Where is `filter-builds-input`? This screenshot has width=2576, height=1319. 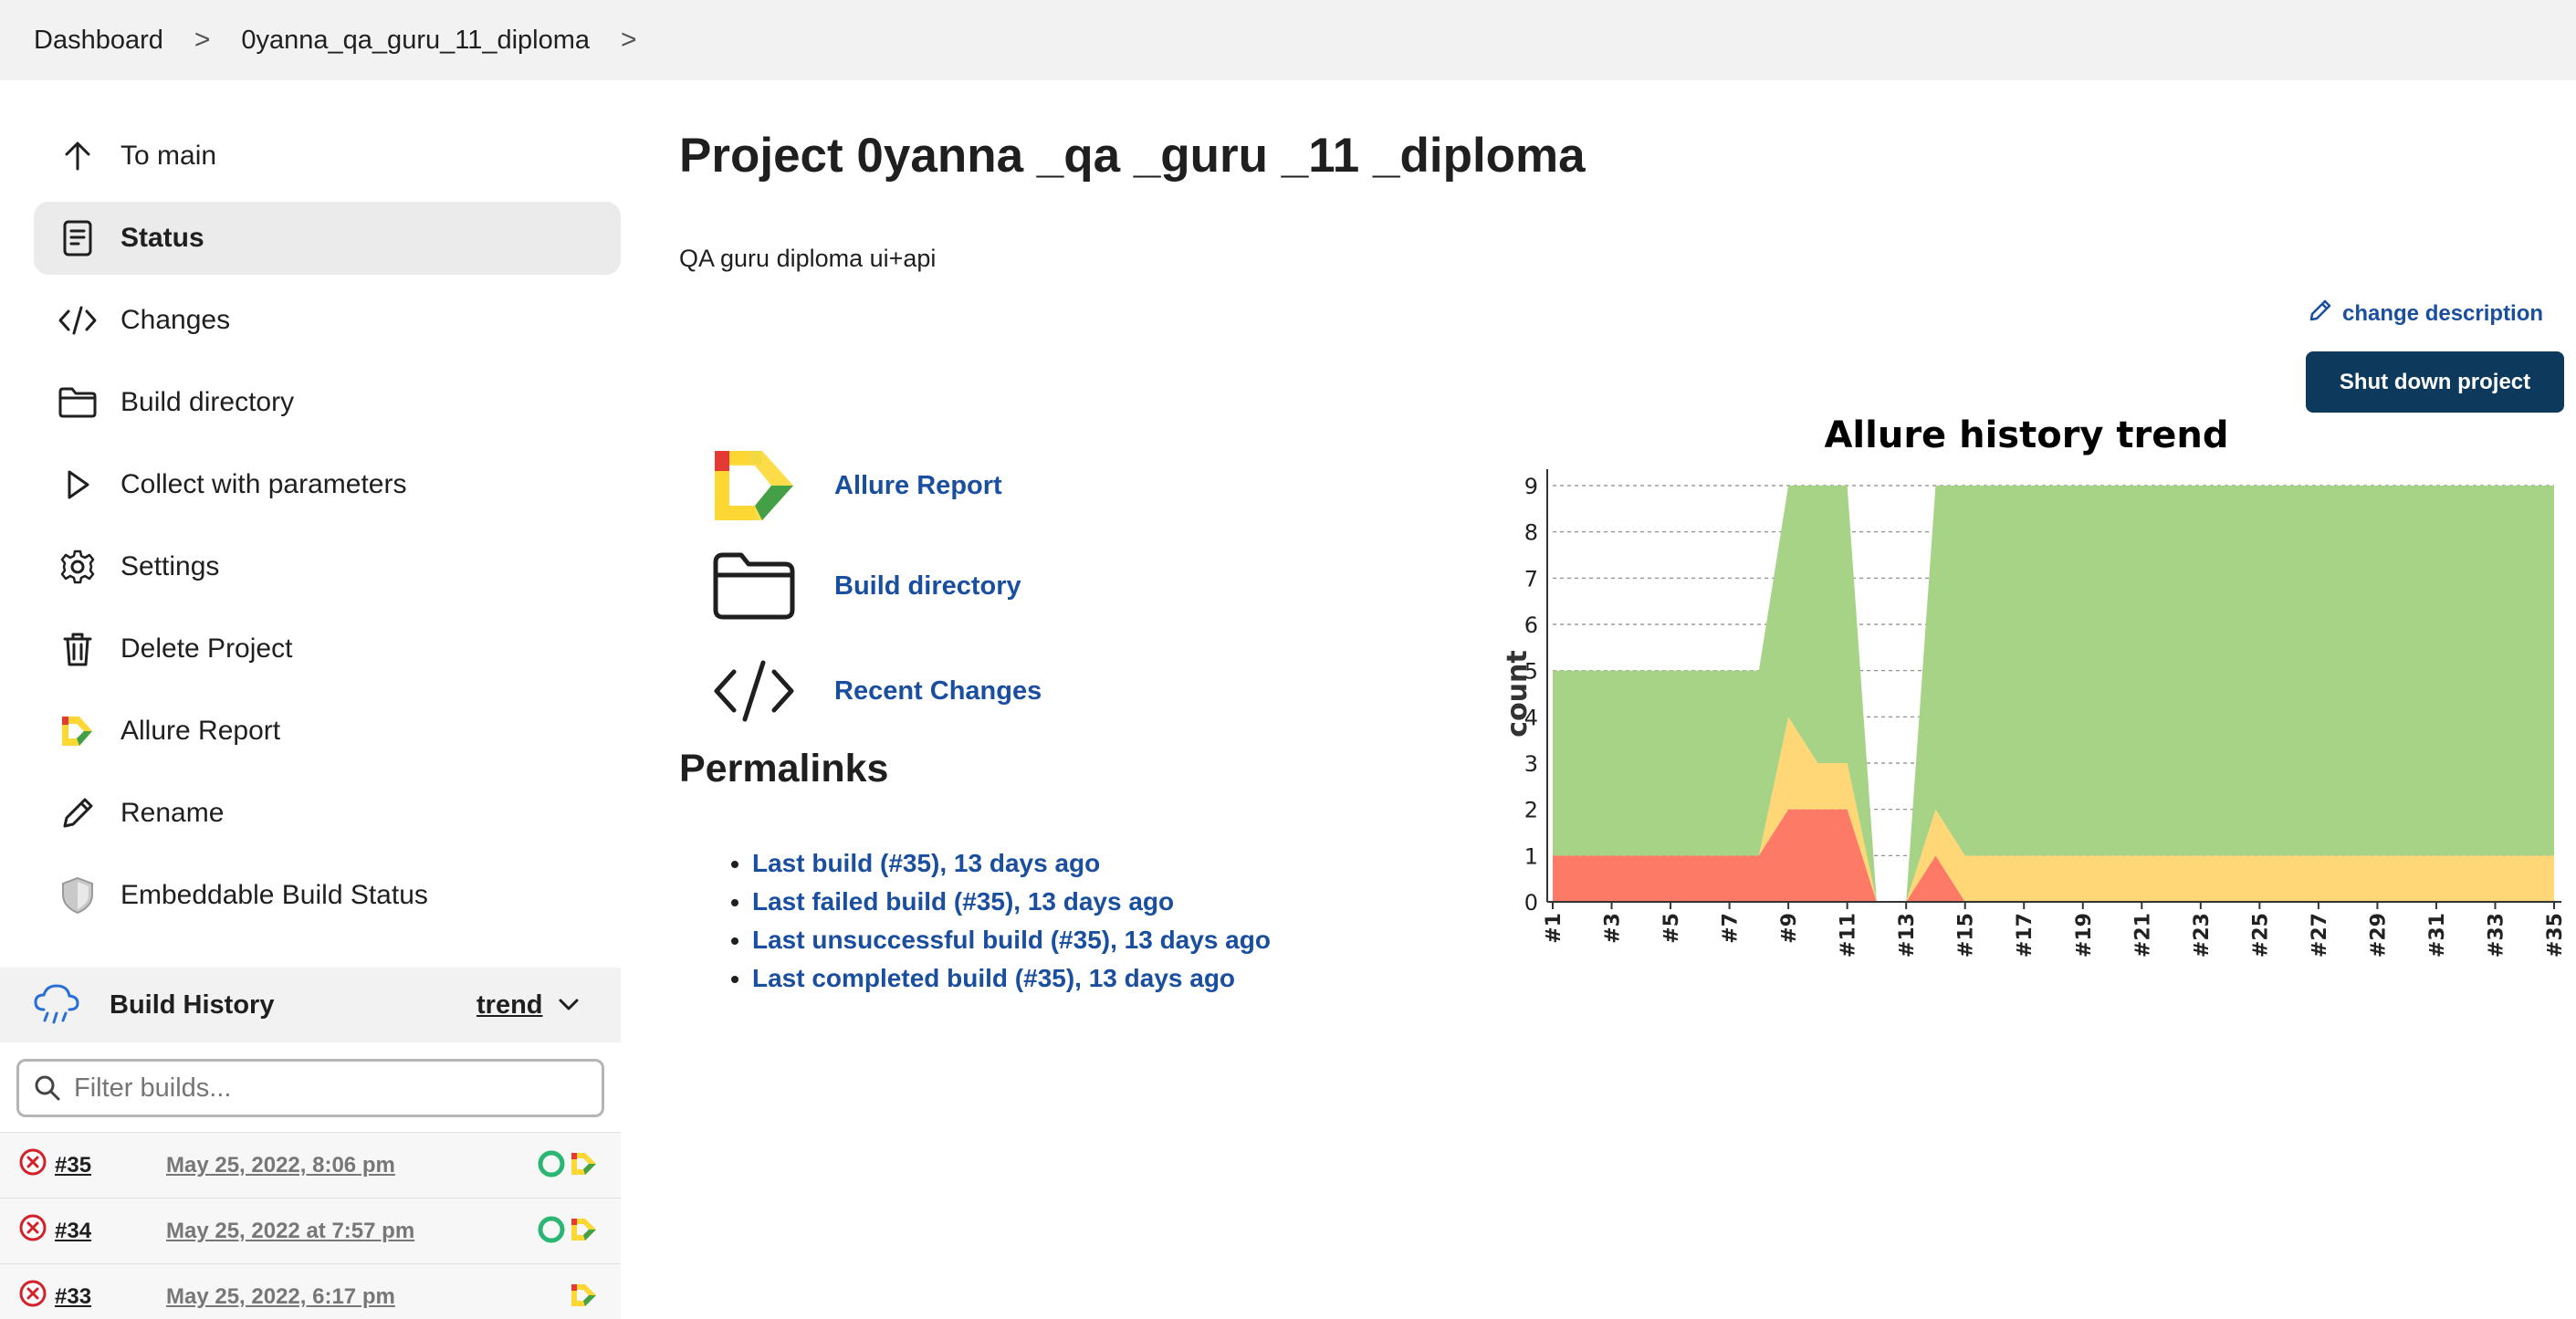 filter-builds-input is located at coordinates (329, 1088).